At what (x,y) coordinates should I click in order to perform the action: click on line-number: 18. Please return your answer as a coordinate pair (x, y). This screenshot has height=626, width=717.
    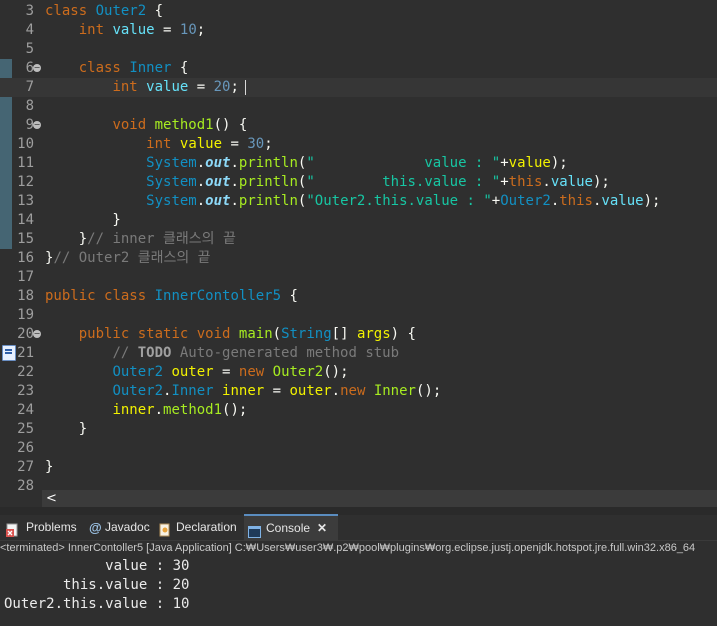
    Looking at the image, I should click on (25, 296).